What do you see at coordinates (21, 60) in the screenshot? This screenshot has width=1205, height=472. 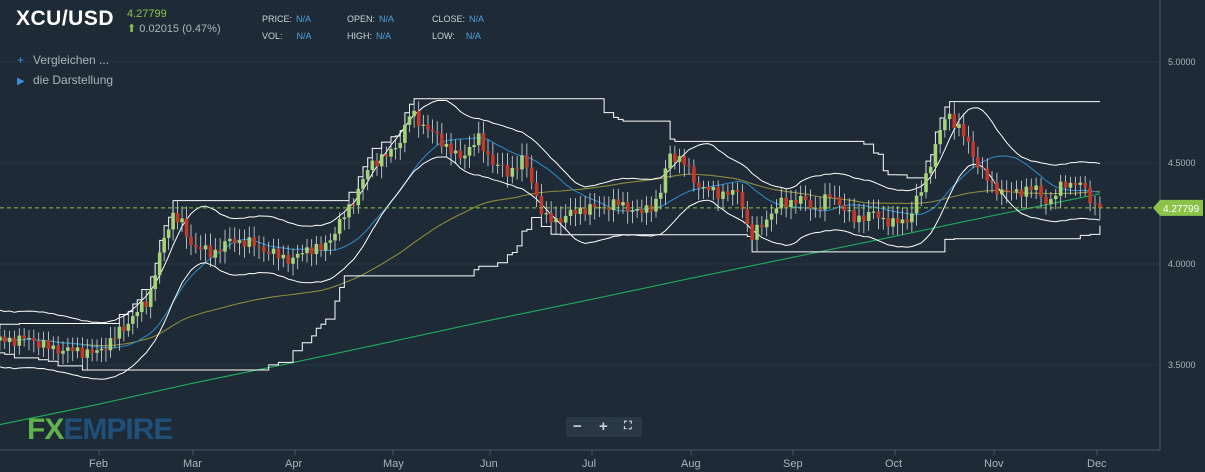 I see `plus-icon: +` at bounding box center [21, 60].